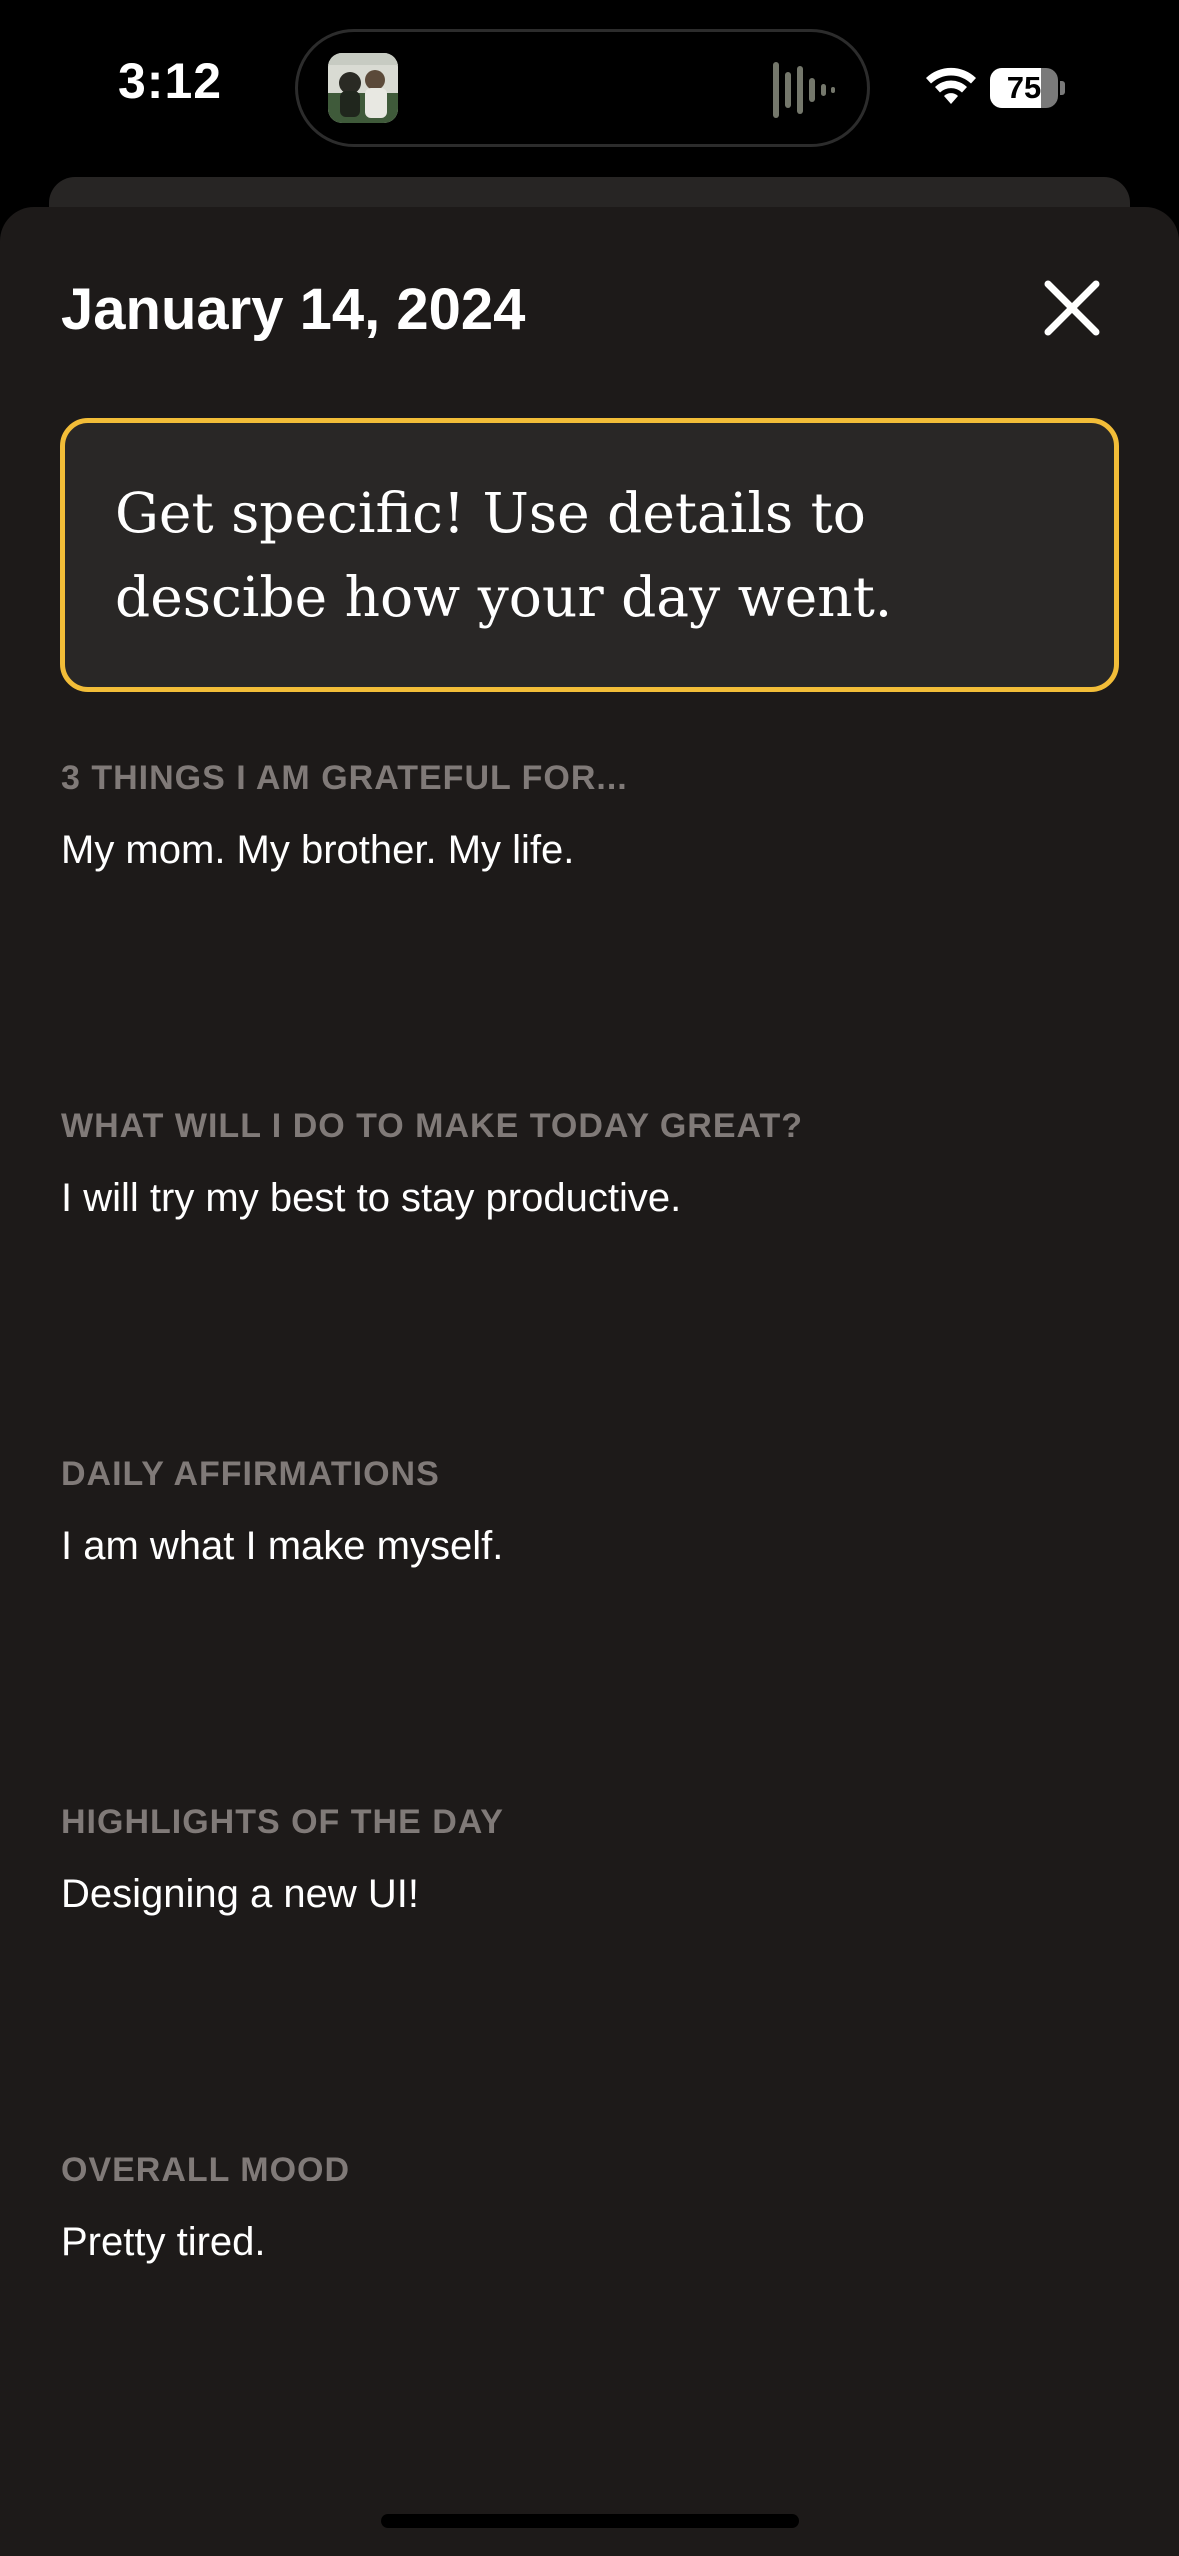 The width and height of the screenshot is (1179, 2556). What do you see at coordinates (591, 1198) in the screenshot?
I see `section-answer: I will try my best to stay productive.` at bounding box center [591, 1198].